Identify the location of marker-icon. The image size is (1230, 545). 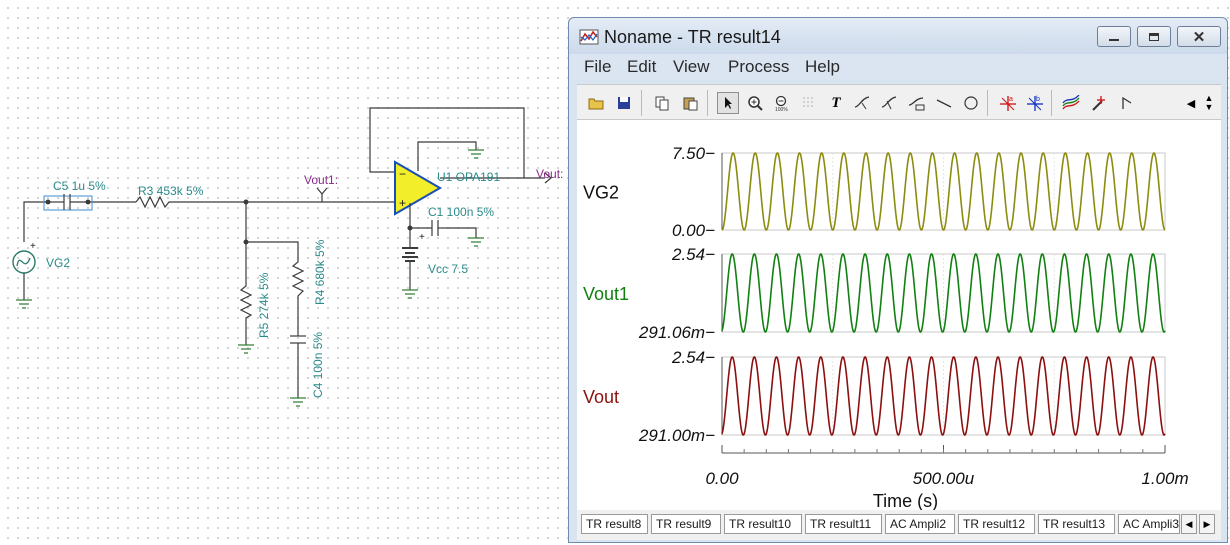
(1100, 103).